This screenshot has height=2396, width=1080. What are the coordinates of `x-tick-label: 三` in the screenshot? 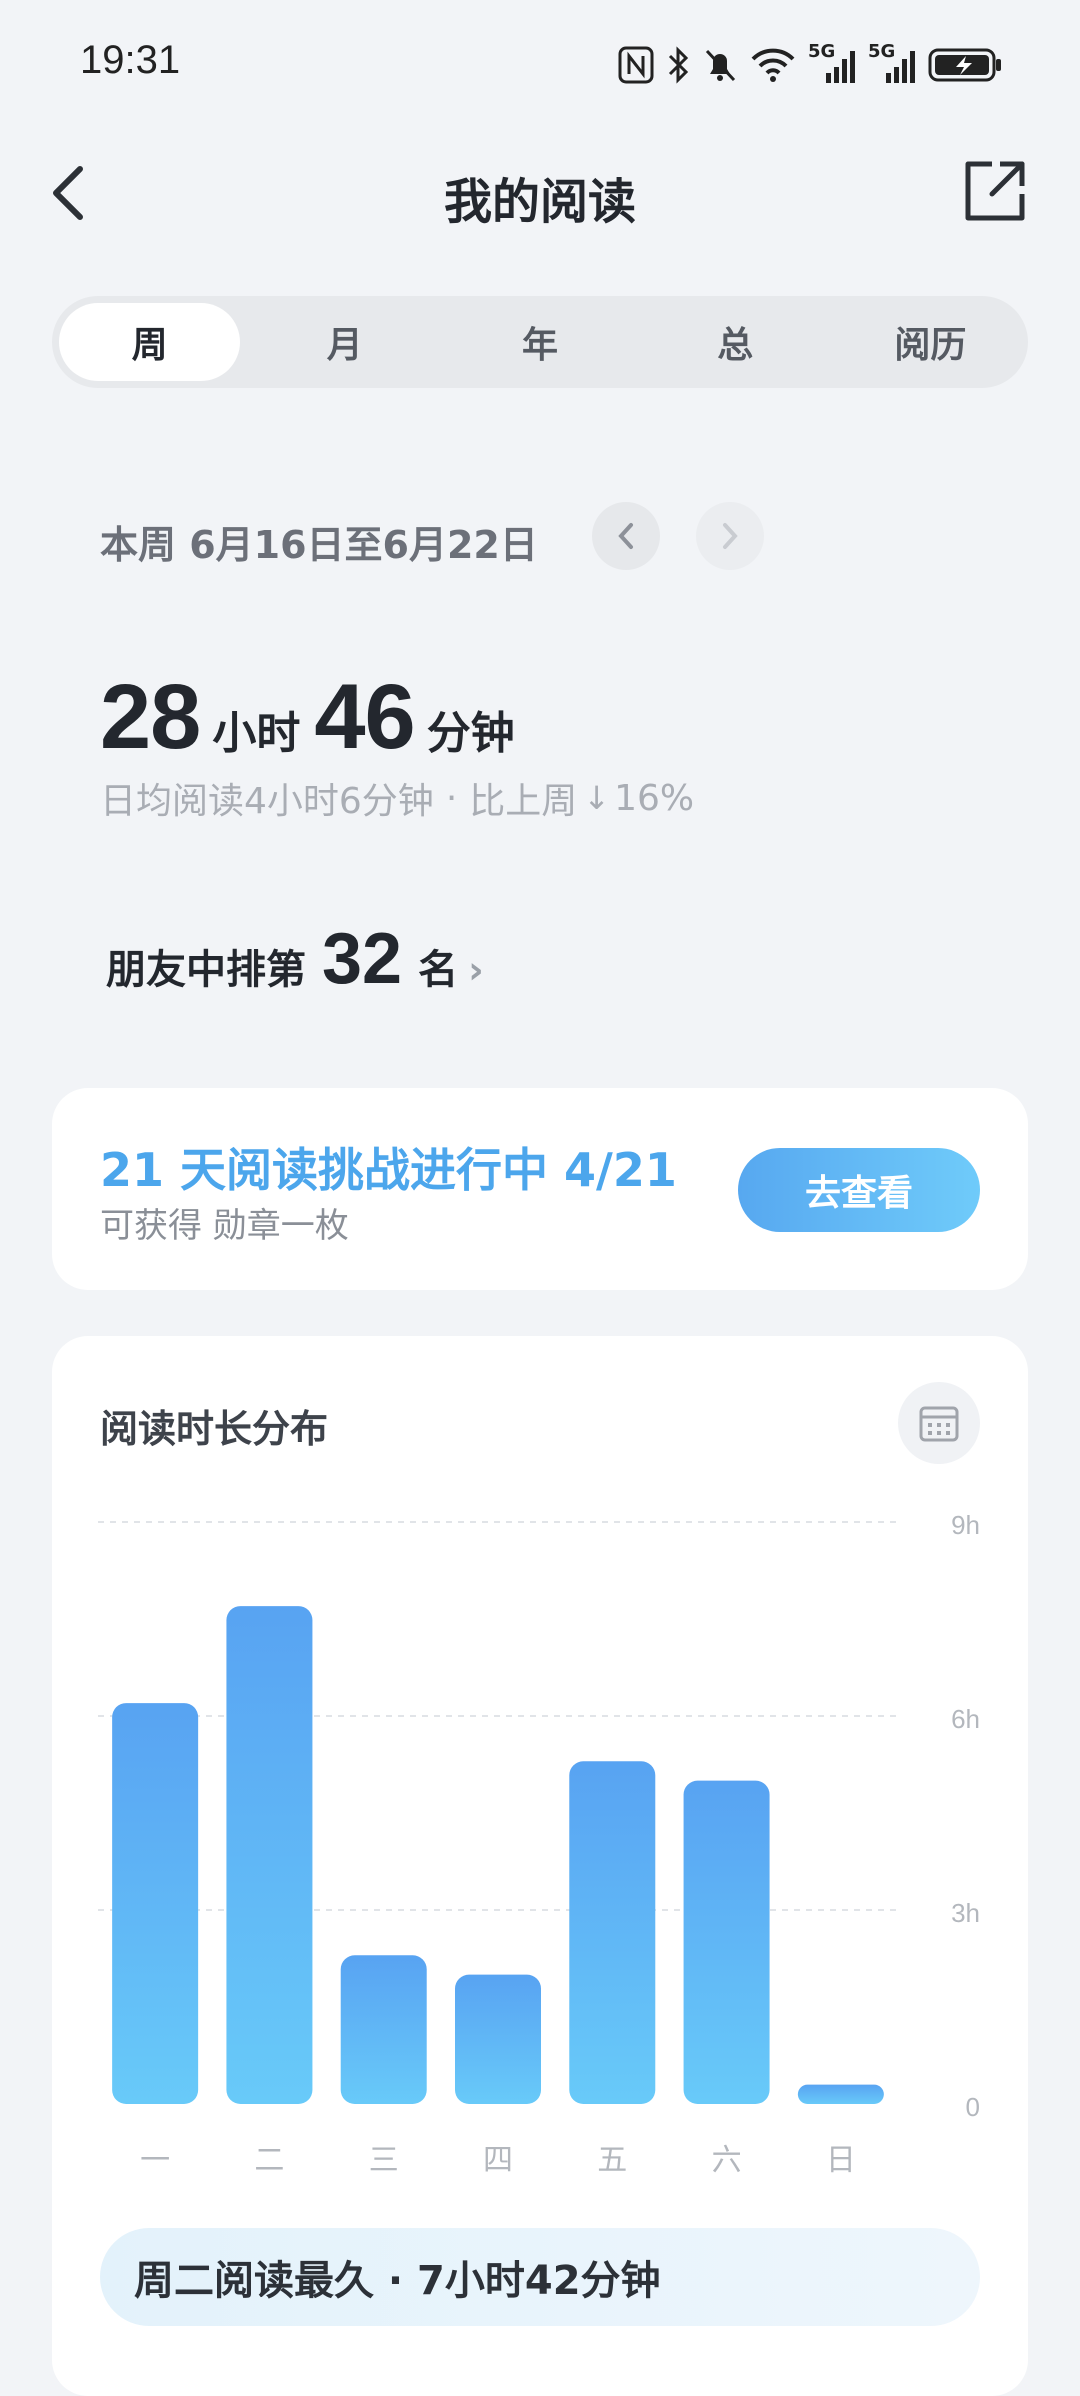 It's located at (384, 2160).